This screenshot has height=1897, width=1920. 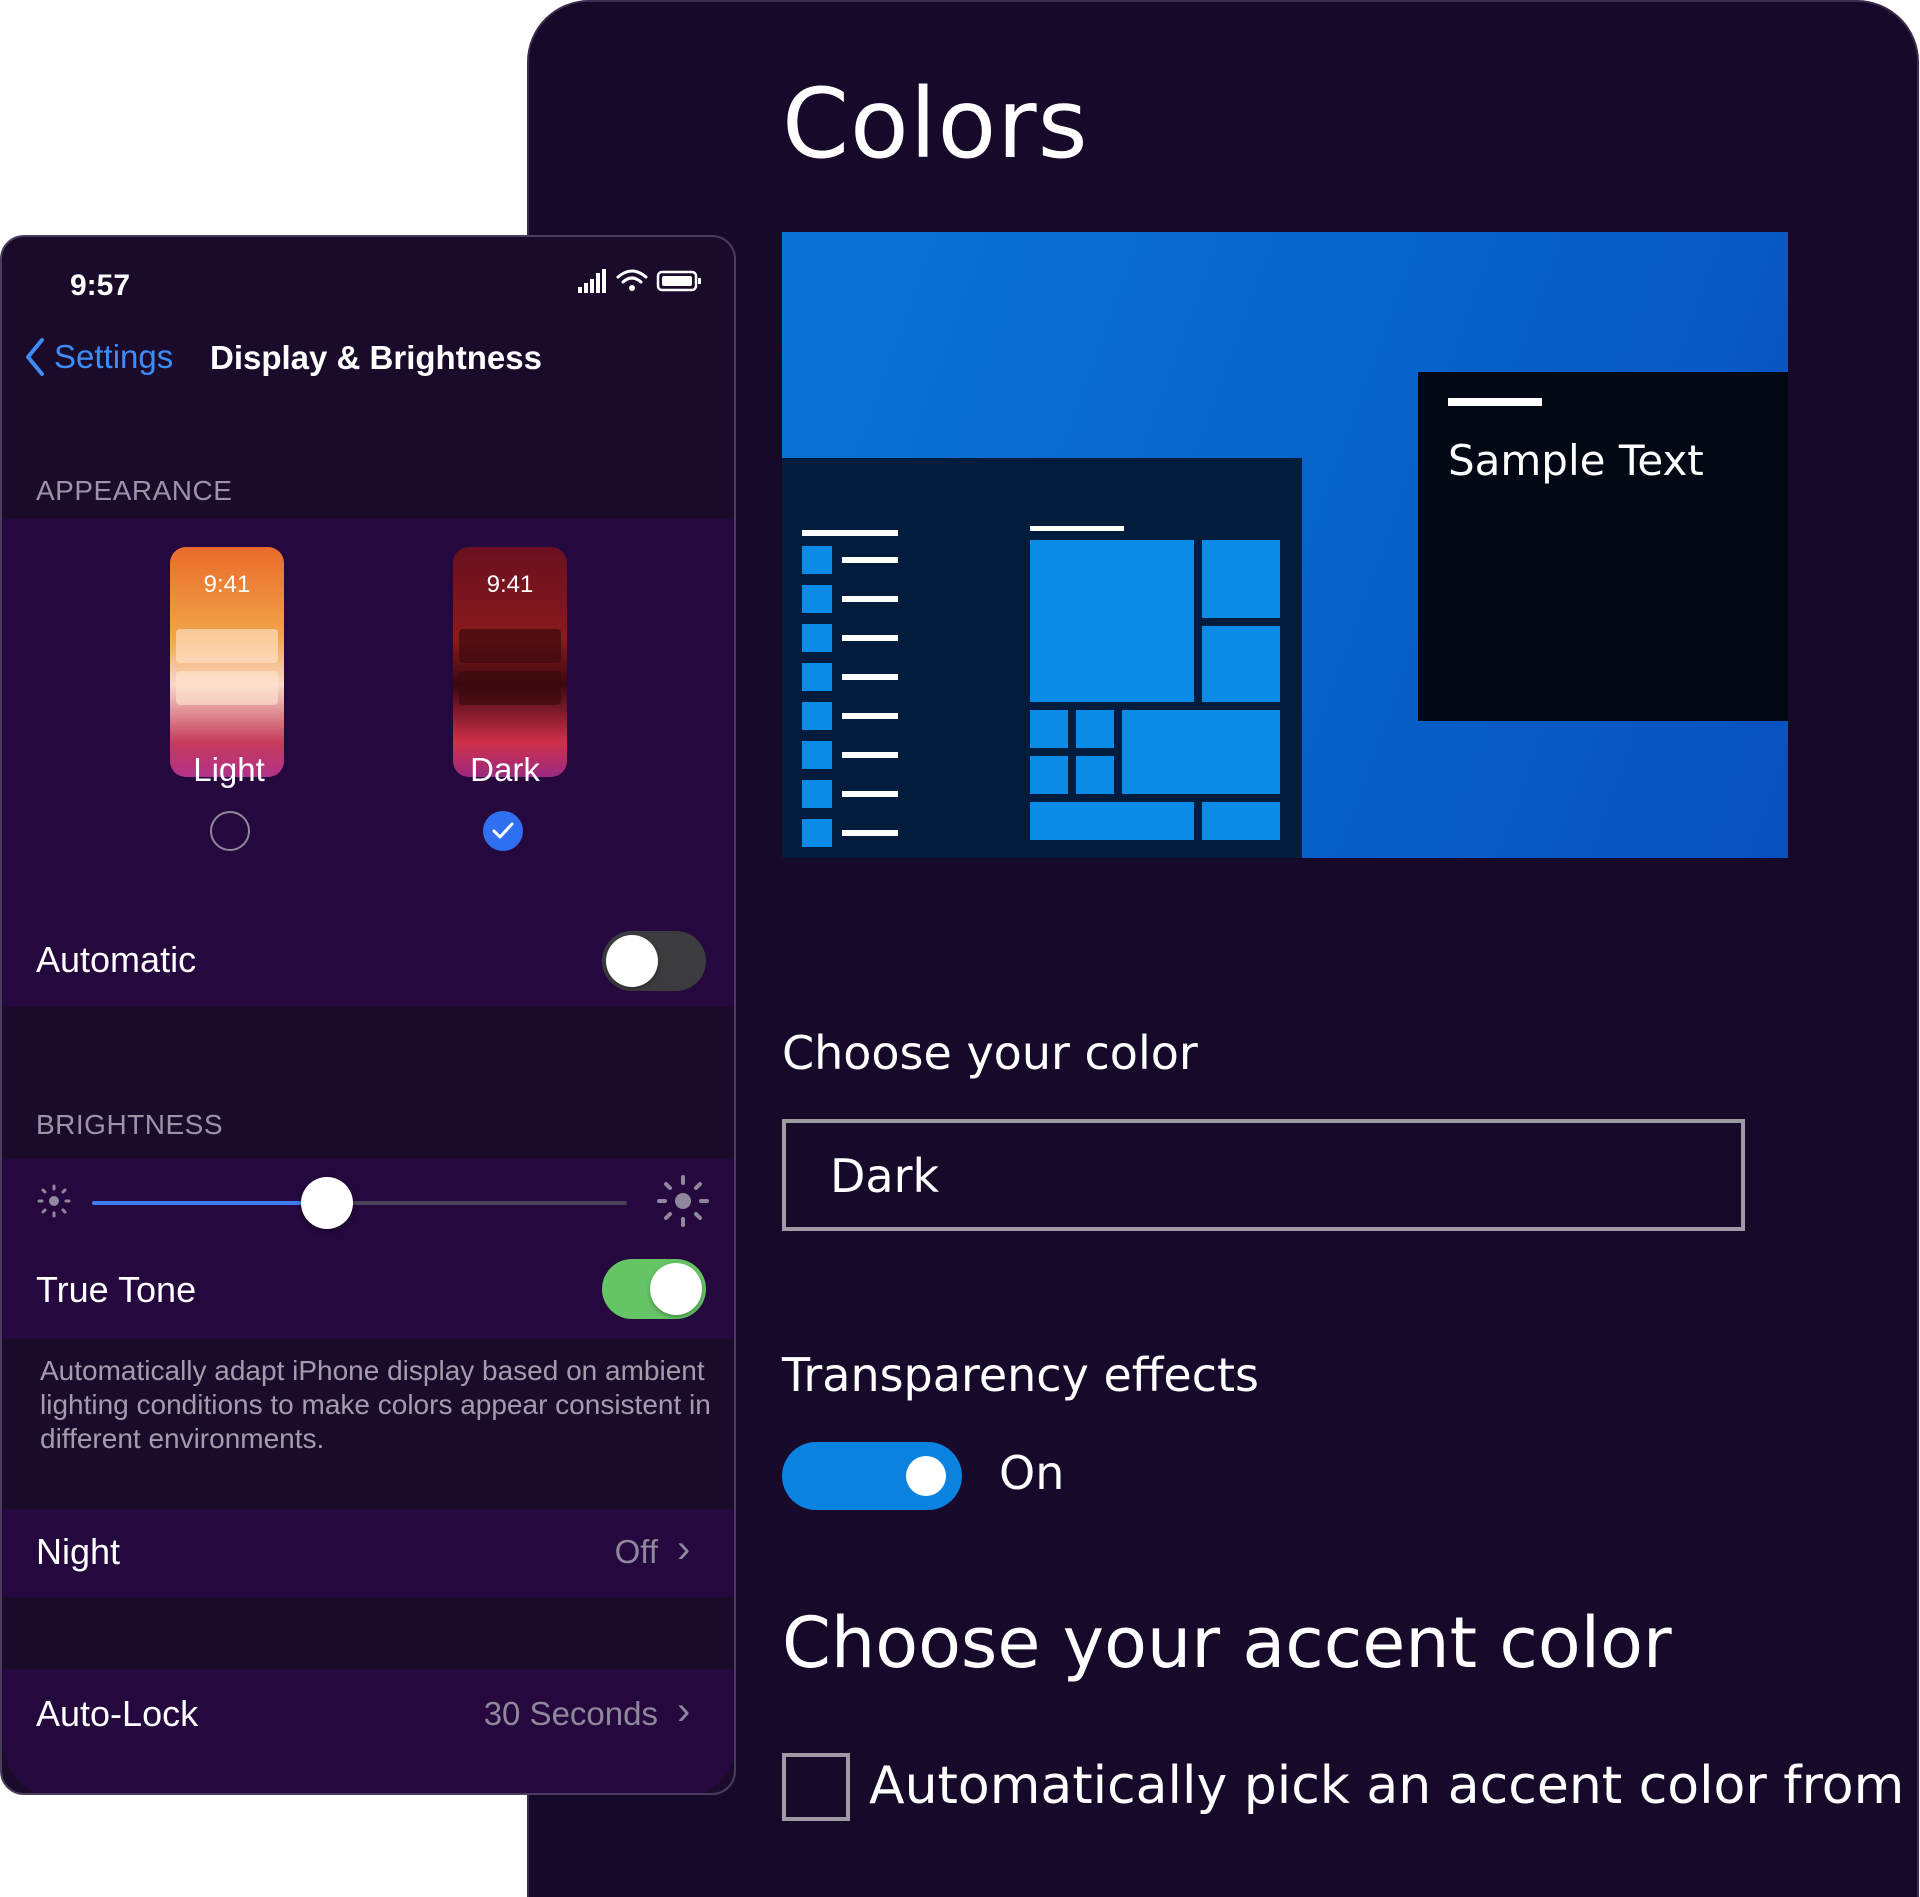 What do you see at coordinates (1495, 402) in the screenshot?
I see `preview-title-bar` at bounding box center [1495, 402].